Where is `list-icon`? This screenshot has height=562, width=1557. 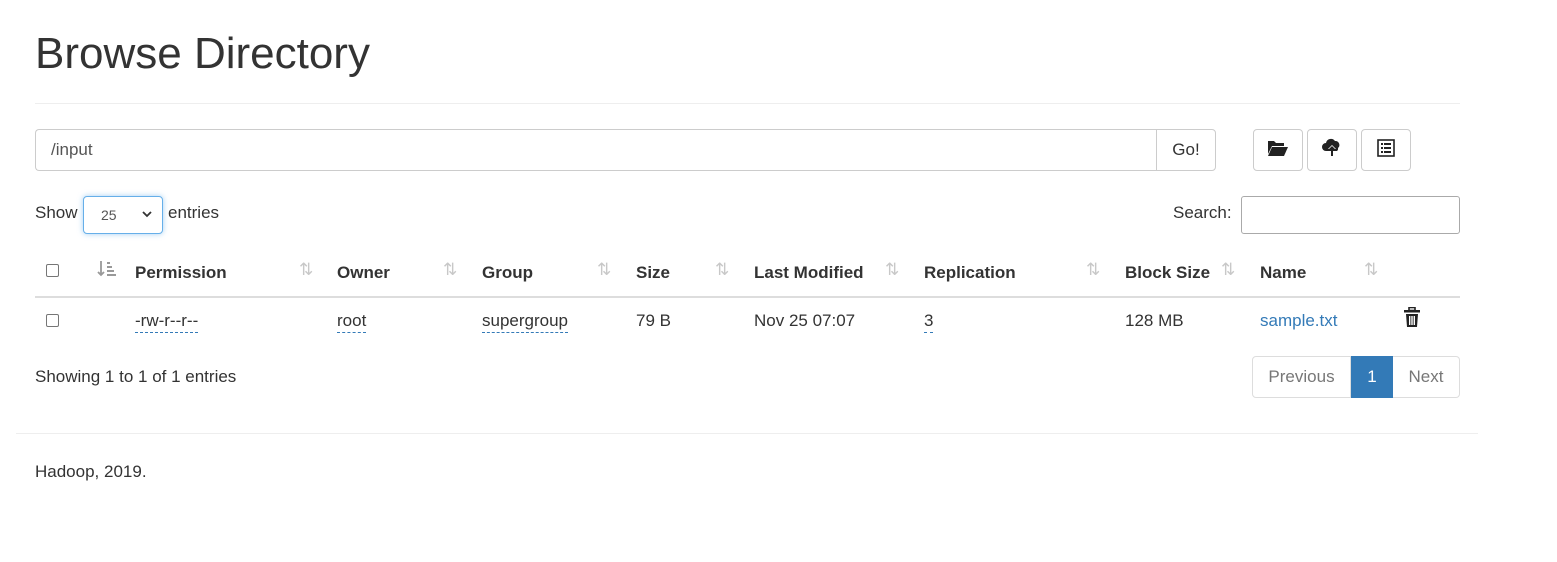
list-icon is located at coordinates (1386, 150).